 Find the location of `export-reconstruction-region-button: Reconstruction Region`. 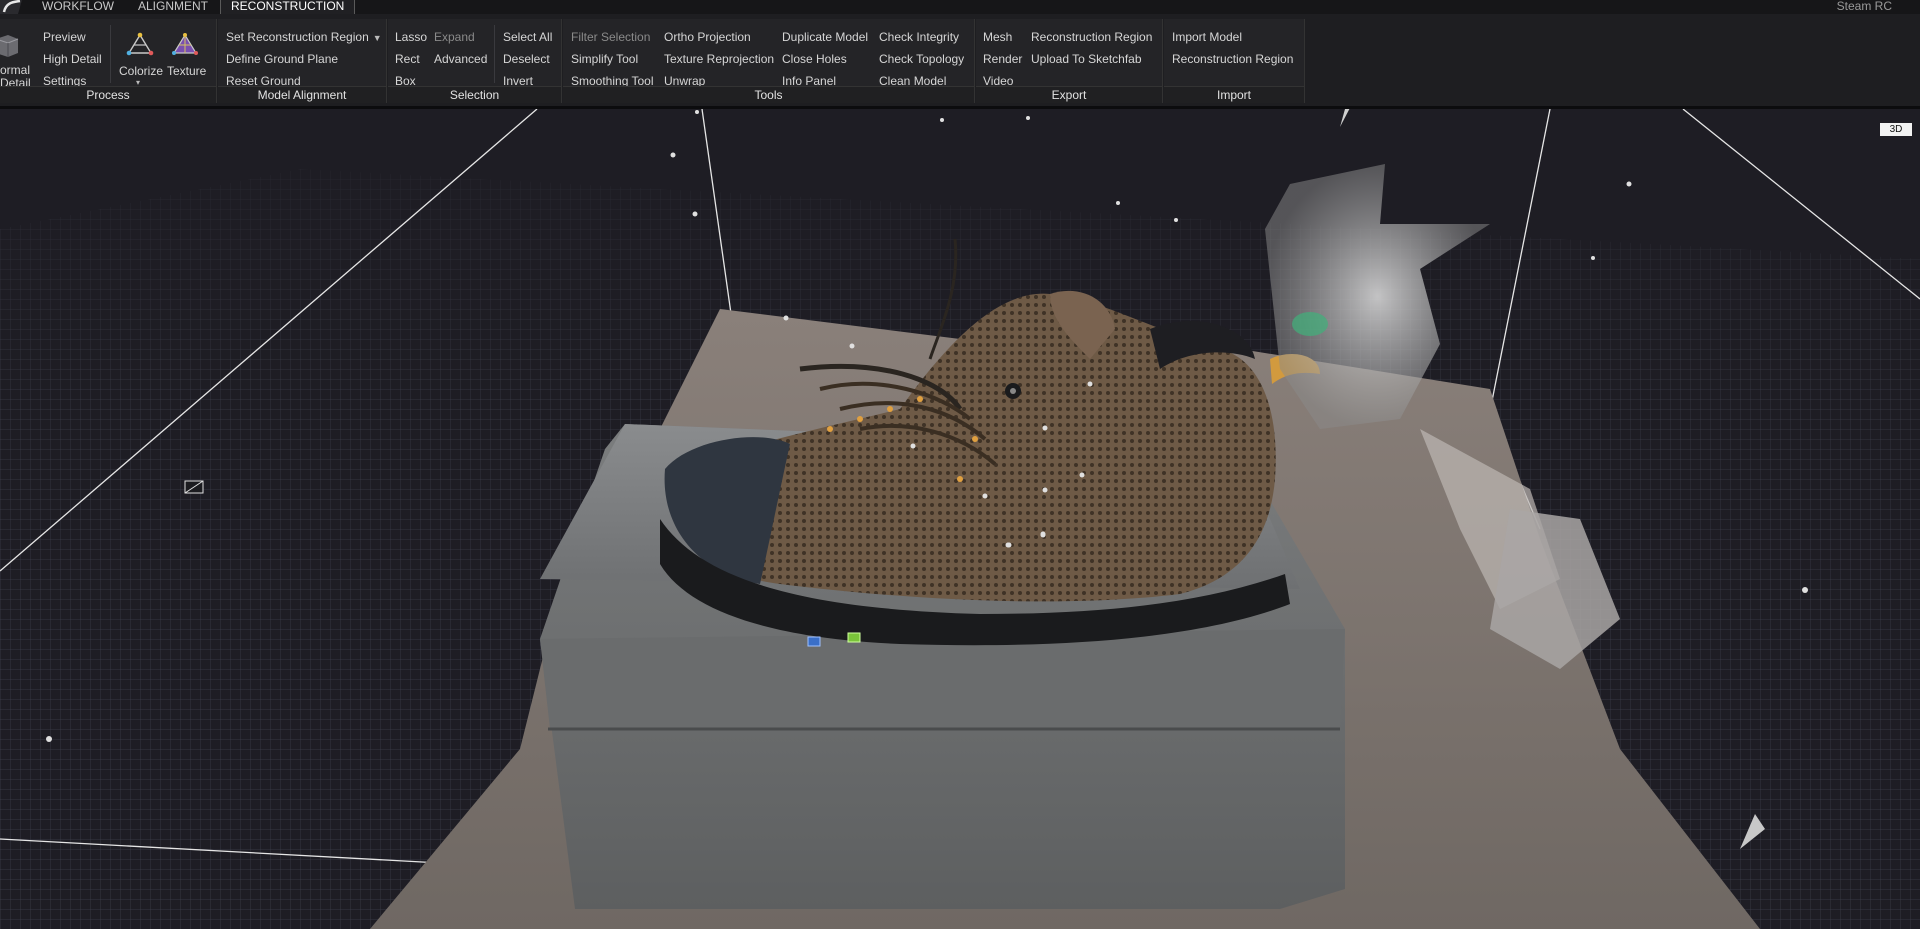

export-reconstruction-region-button: Reconstruction Region is located at coordinates (1091, 37).